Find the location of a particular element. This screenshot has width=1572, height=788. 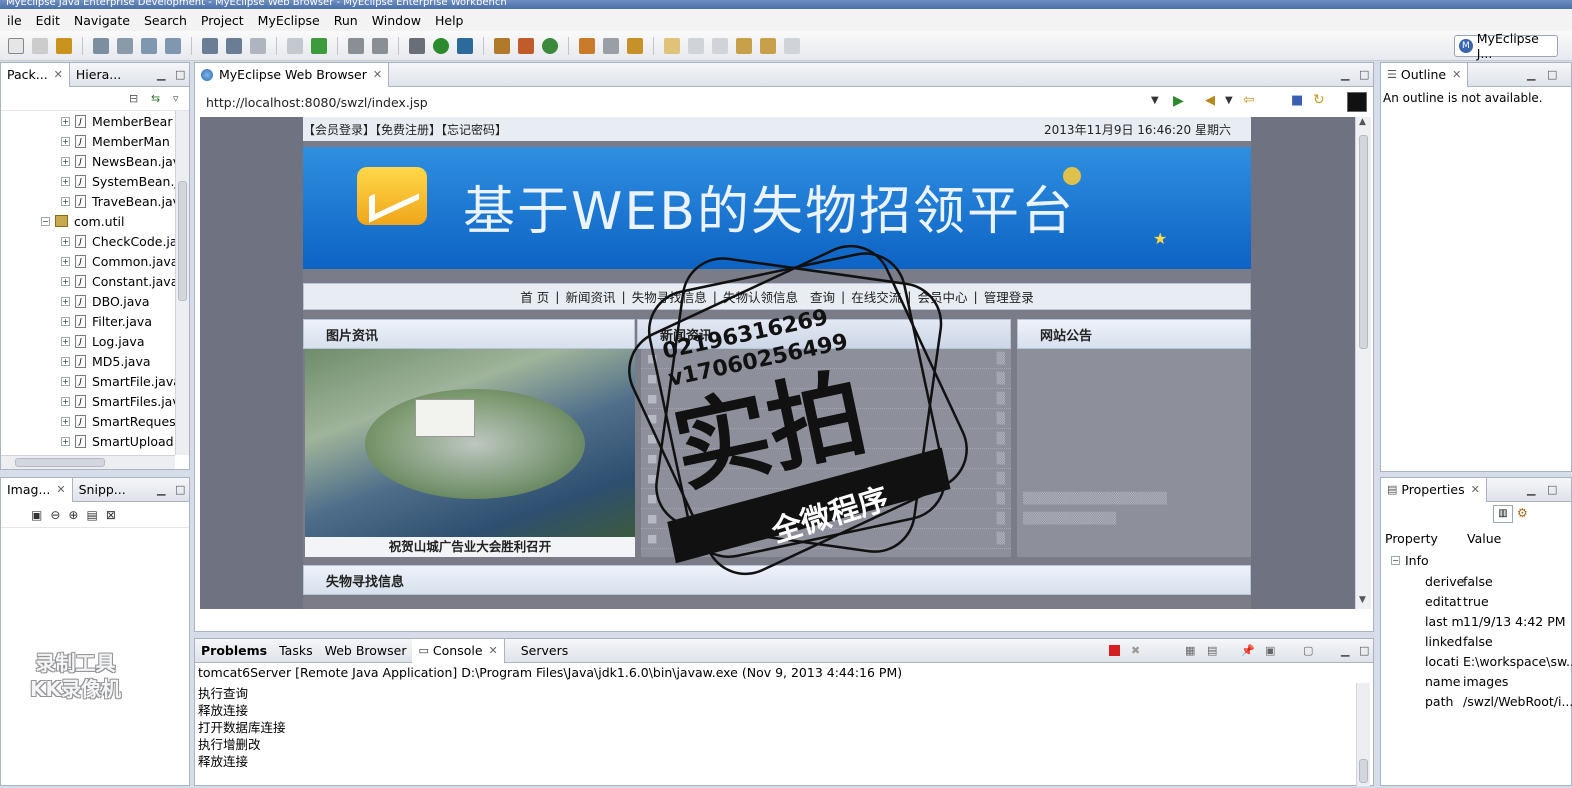

tree-package-item: − com.util is located at coordinates (82, 221).